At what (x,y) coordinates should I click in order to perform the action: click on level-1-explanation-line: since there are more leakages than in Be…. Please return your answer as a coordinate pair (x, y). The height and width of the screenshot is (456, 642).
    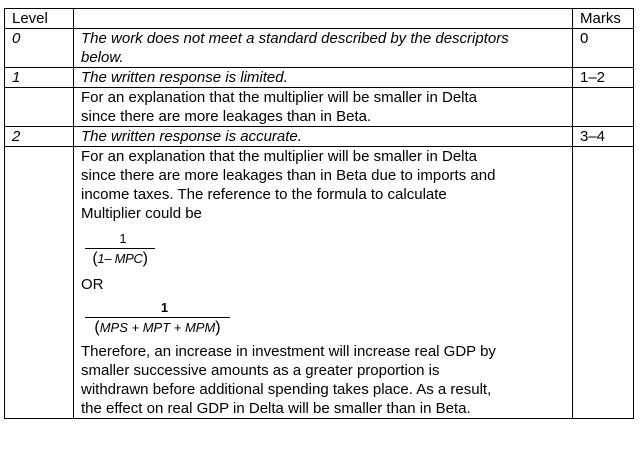
    Looking at the image, I should click on (226, 116).